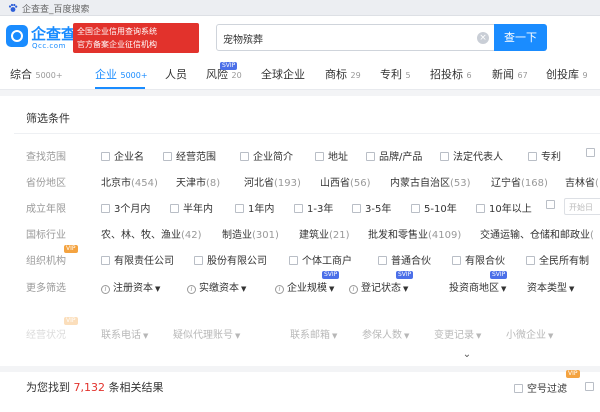  I want to click on option-manufacturing: 制造业(301), so click(250, 233).